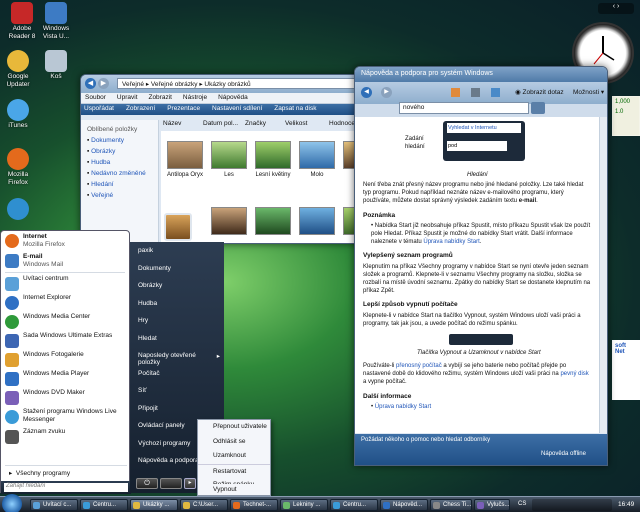 The height and width of the screenshot is (512, 640). Describe the element at coordinates (119, 140) in the screenshot. I see `fav-documents: ▪ Dokumenty` at that location.